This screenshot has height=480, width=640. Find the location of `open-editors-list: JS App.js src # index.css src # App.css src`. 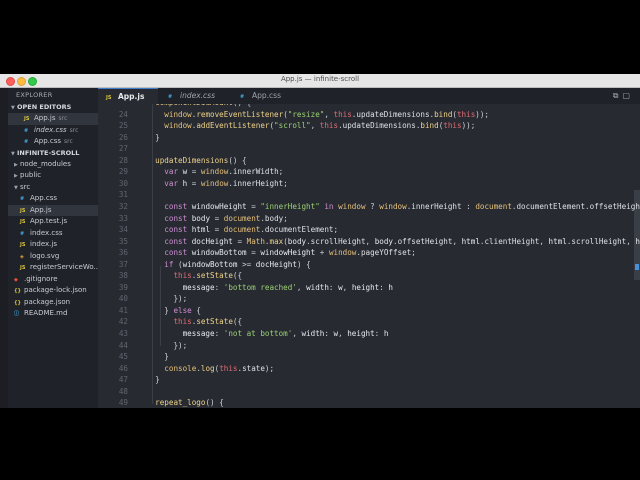

open-editors-list: JS App.js src # index.css src # App.css src is located at coordinates (53, 130).